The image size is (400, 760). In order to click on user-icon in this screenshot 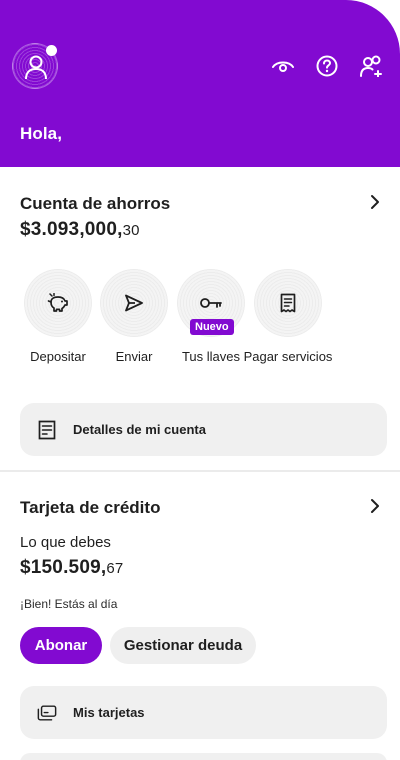, I will do `click(36, 67)`.